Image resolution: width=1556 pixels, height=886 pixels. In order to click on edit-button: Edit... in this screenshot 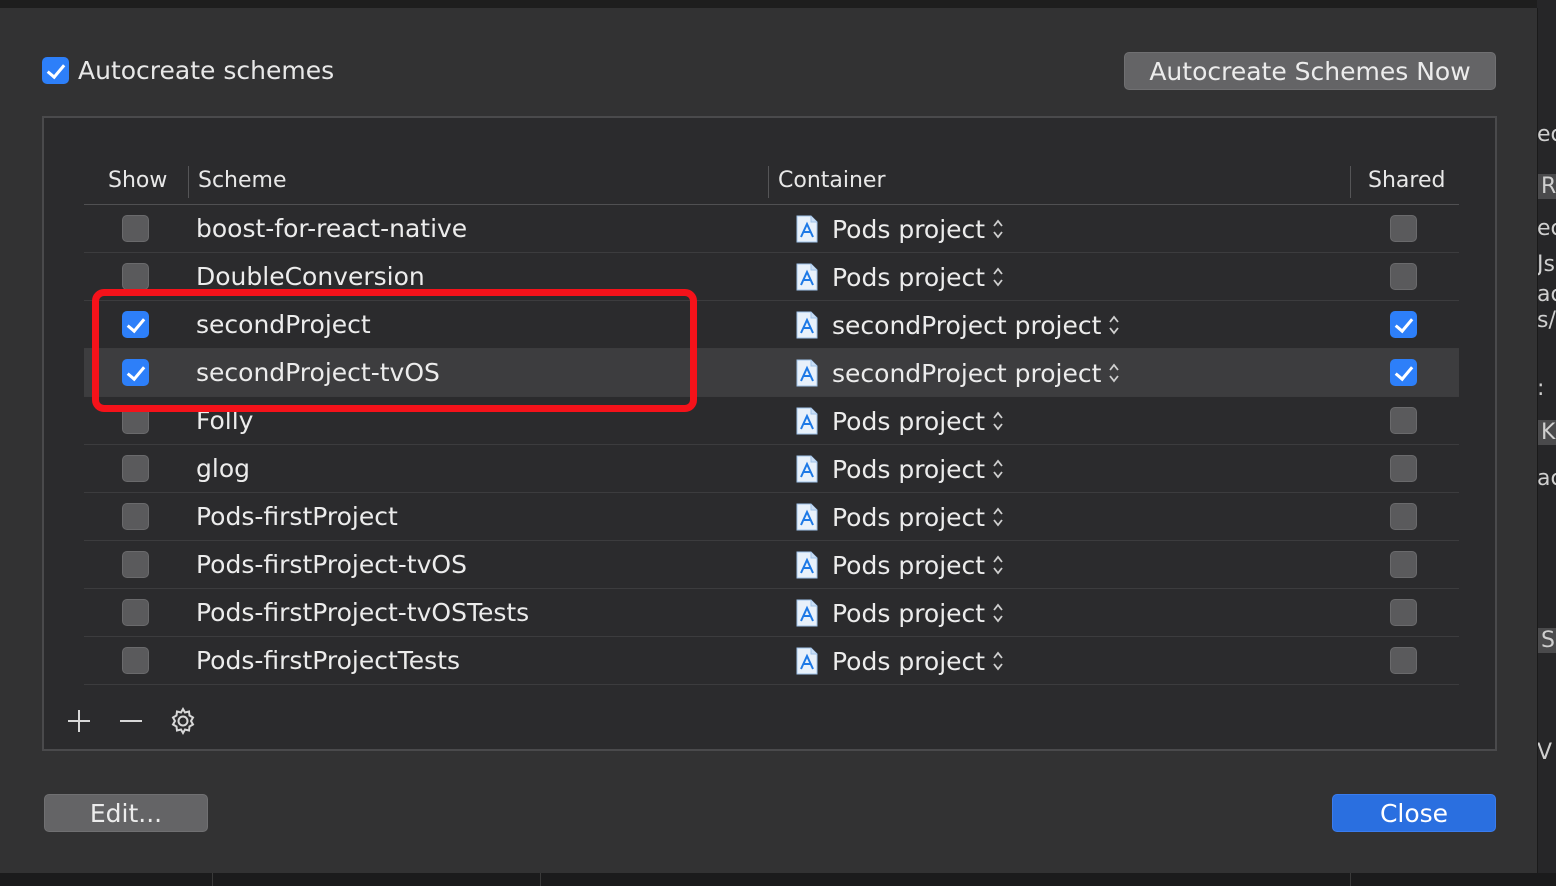, I will do `click(126, 813)`.